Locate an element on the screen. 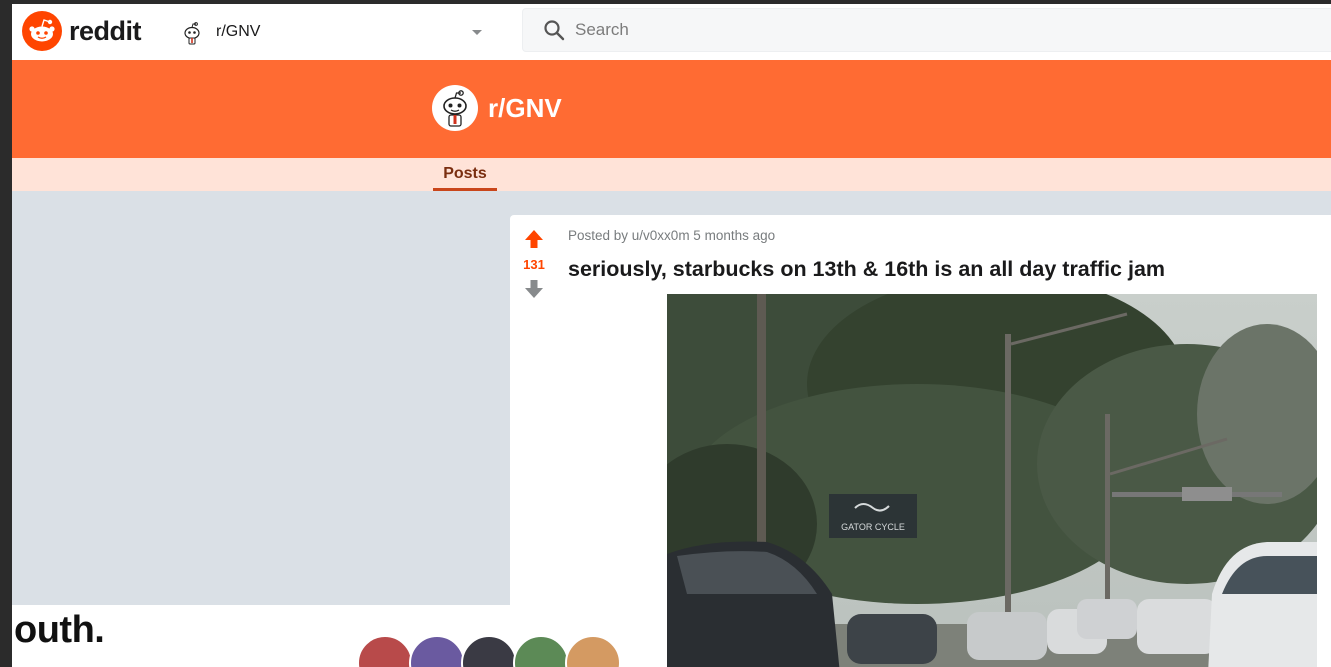  reddit-logo-icon is located at coordinates (42, 31).